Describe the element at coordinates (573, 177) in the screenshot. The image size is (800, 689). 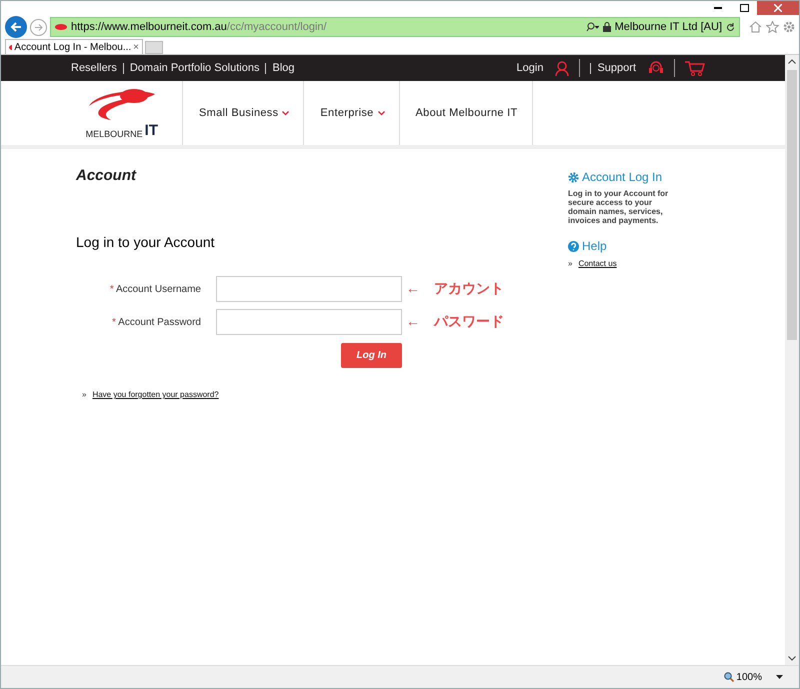
I see `gear-icon` at that location.